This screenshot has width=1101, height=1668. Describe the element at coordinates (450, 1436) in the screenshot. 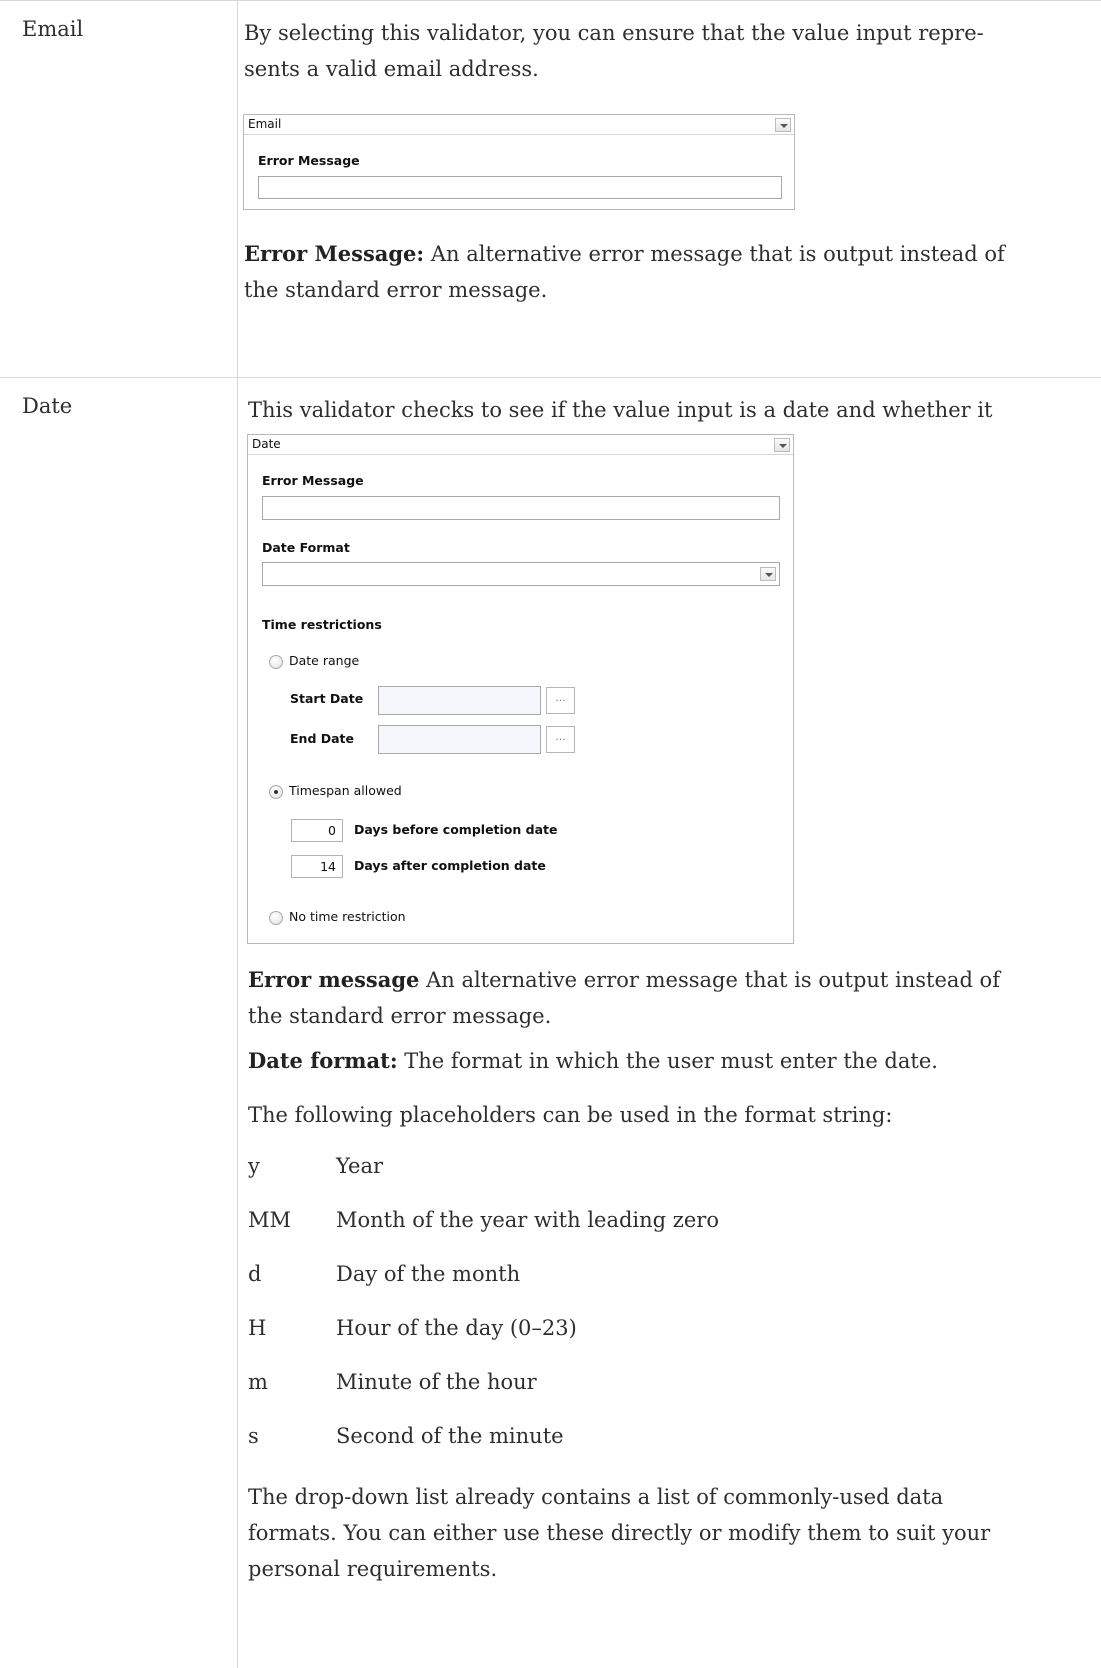

I see `placeholder-desc: Second of the minute` at that location.